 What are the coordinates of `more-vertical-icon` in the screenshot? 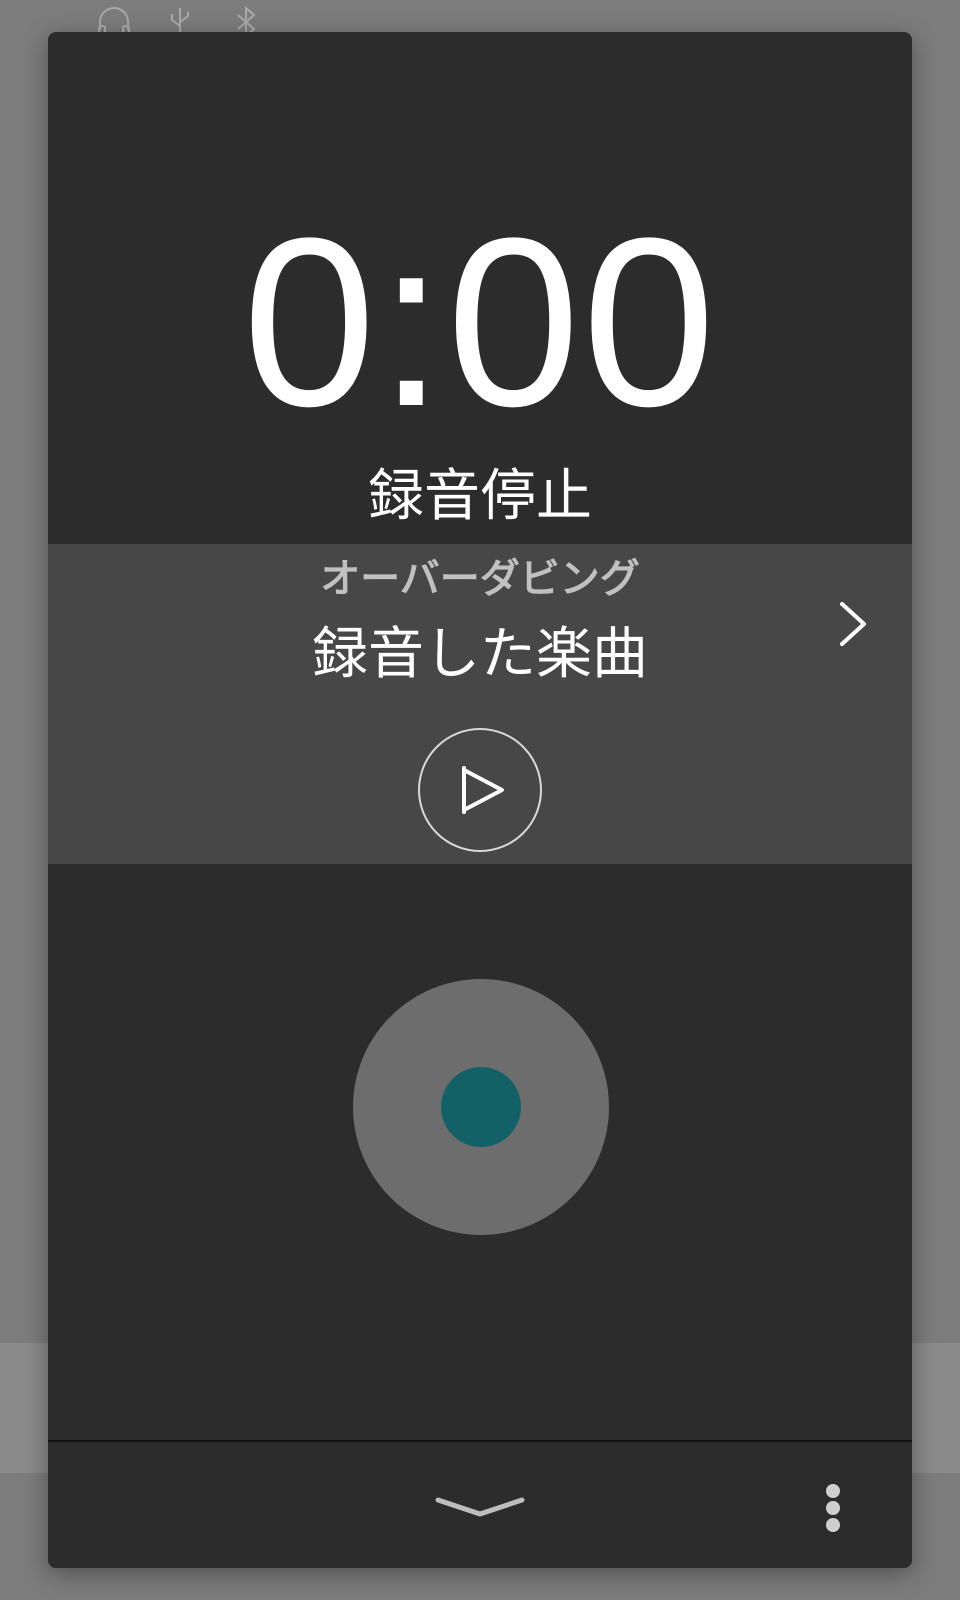 It's located at (833, 1507).